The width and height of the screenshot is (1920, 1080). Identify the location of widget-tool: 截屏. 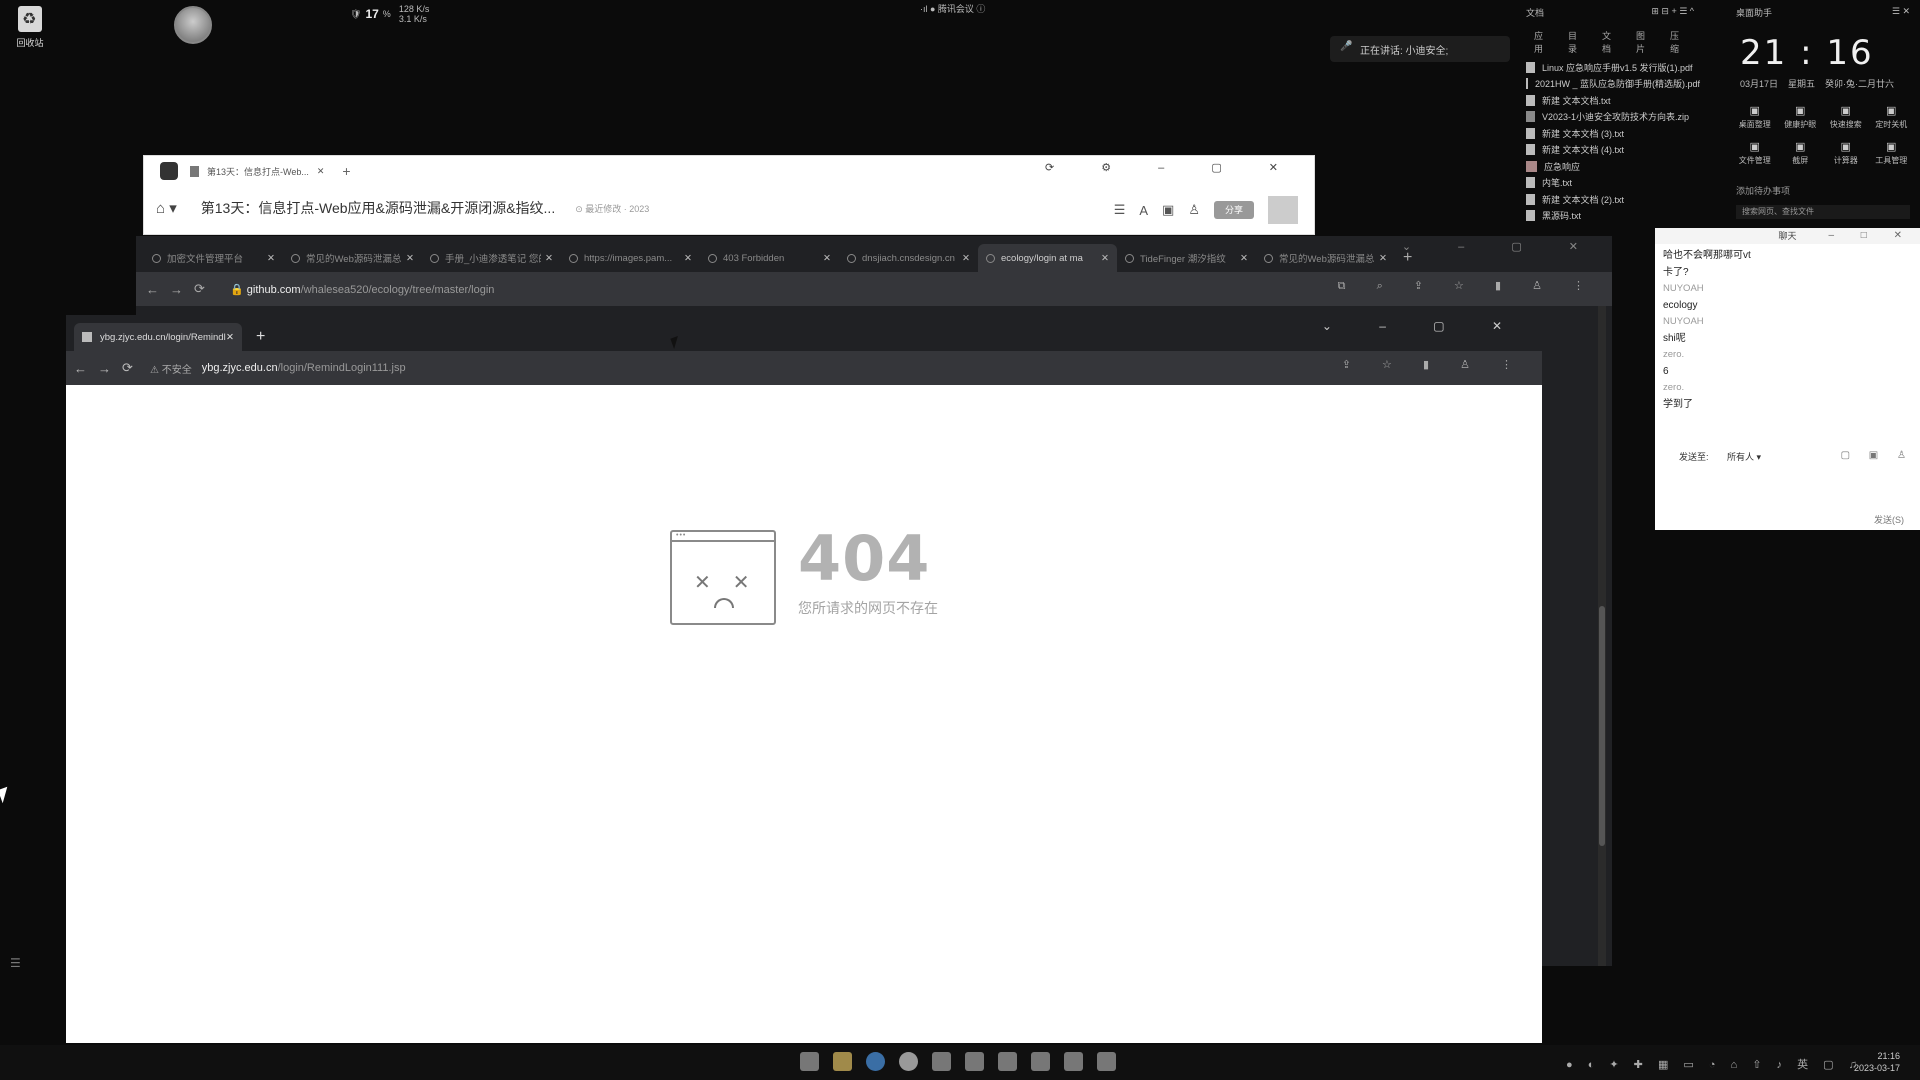
(1801, 153).